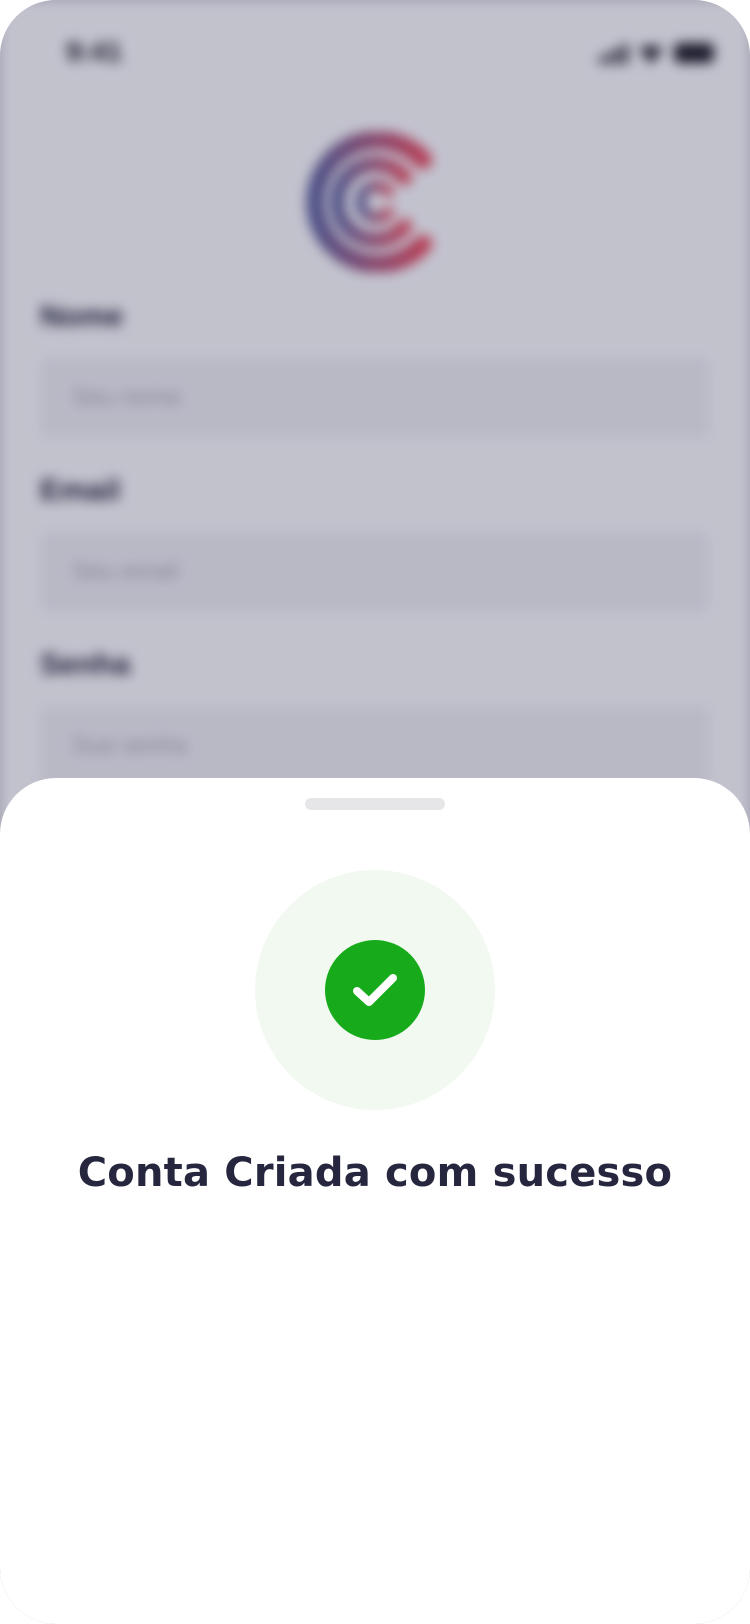 This screenshot has width=750, height=1624. I want to click on checkmark-icon, so click(375, 990).